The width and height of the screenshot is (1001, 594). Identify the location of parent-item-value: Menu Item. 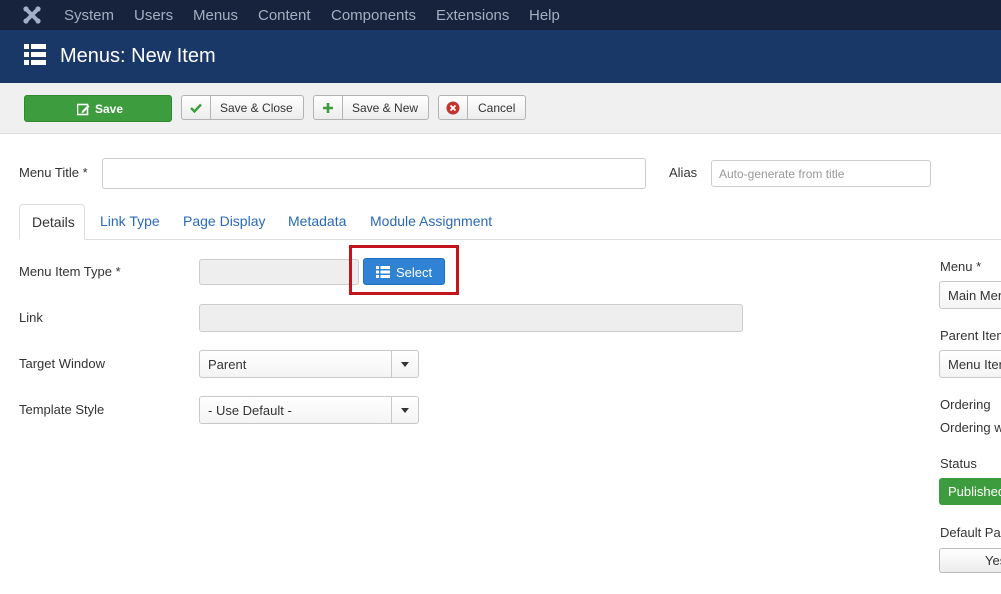
(974, 364).